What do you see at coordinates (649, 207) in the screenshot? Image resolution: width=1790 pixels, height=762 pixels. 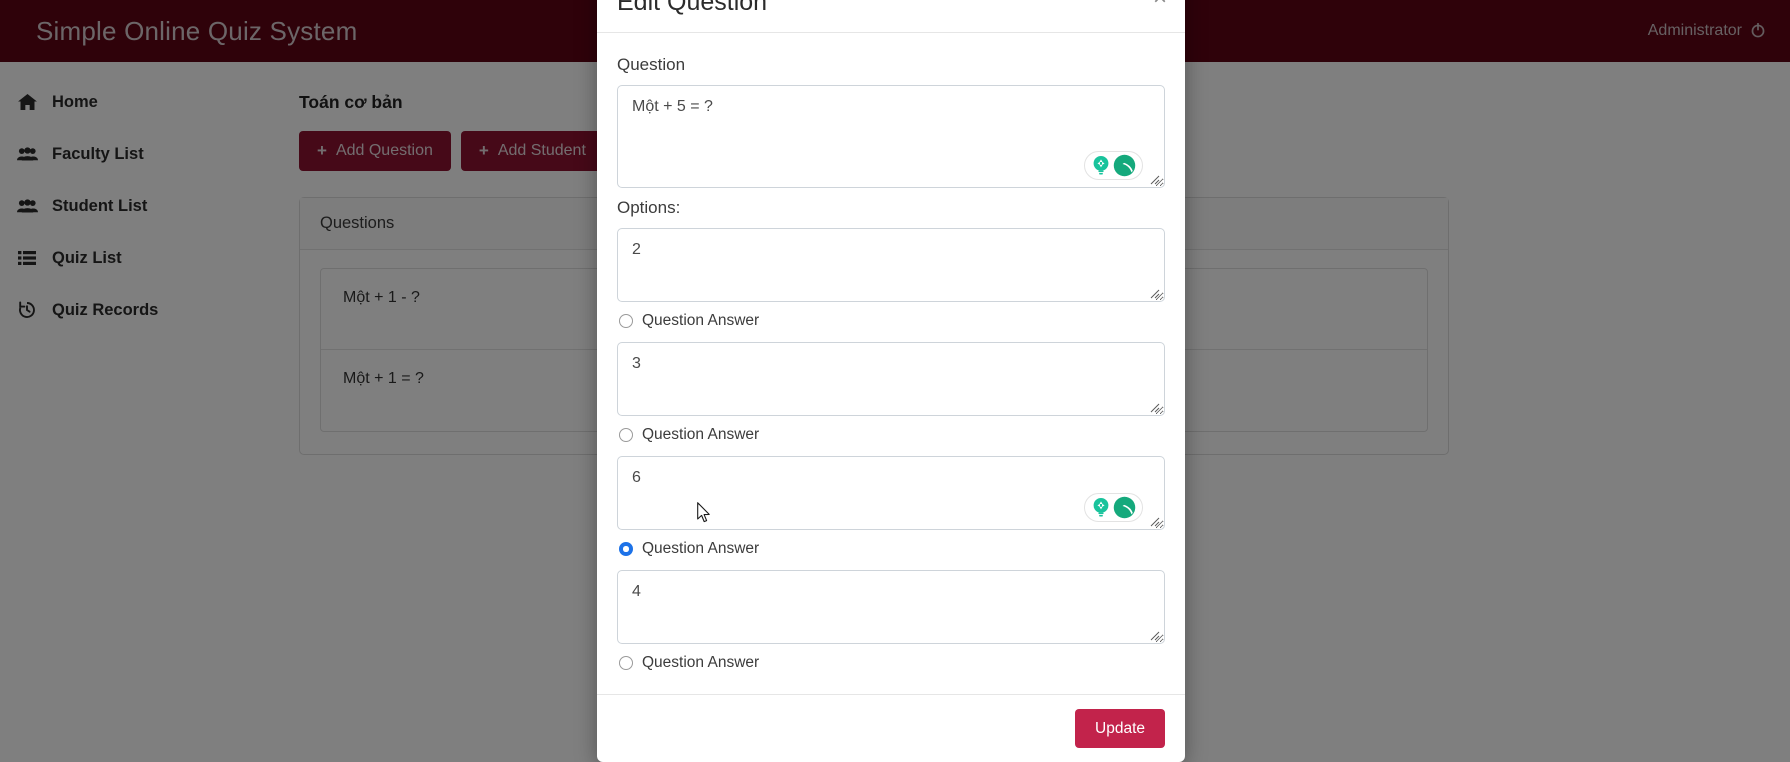 I see `options-label: Options:` at bounding box center [649, 207].